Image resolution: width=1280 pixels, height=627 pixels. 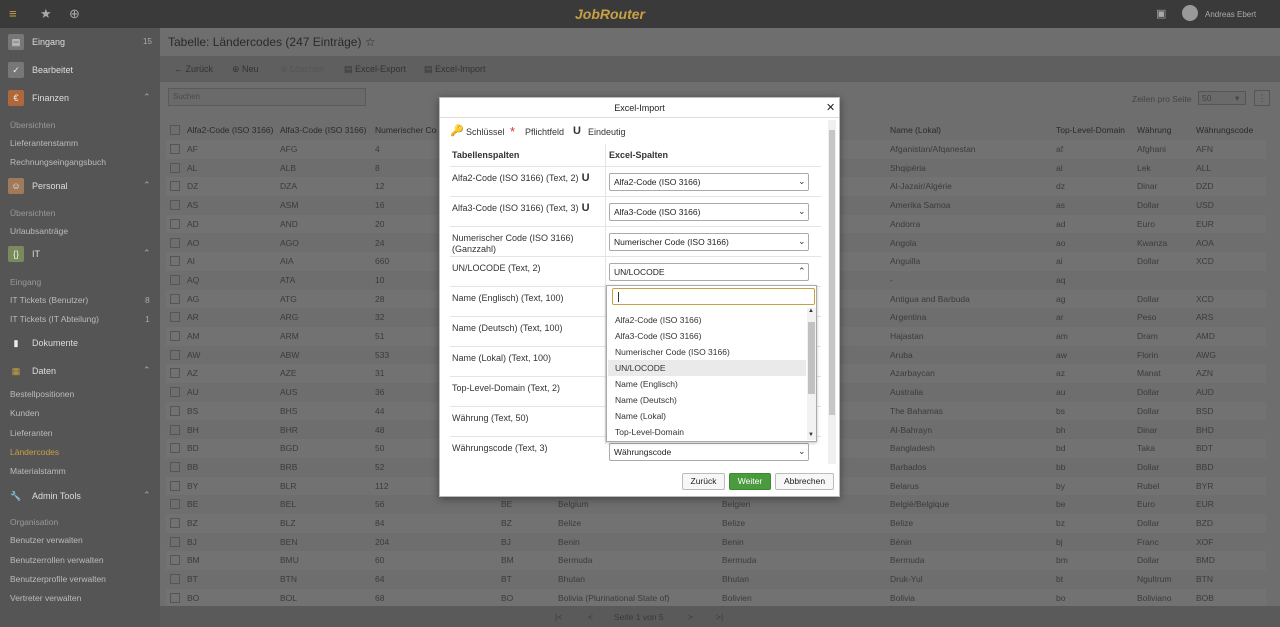 What do you see at coordinates (1222, 98) in the screenshot?
I see `rows-per-page-select: 50 ▾` at bounding box center [1222, 98].